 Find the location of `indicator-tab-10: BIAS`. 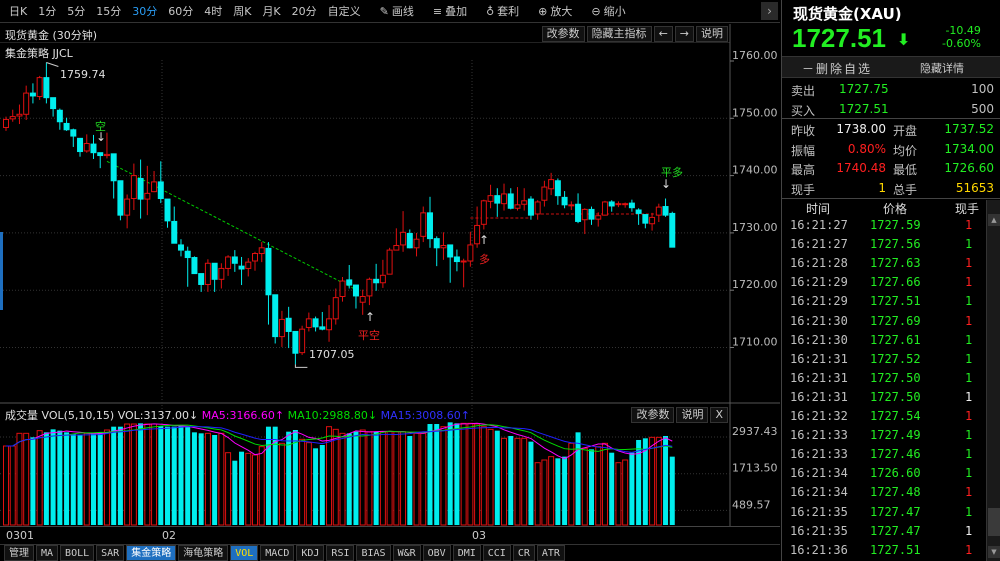

indicator-tab-10: BIAS is located at coordinates (373, 553).